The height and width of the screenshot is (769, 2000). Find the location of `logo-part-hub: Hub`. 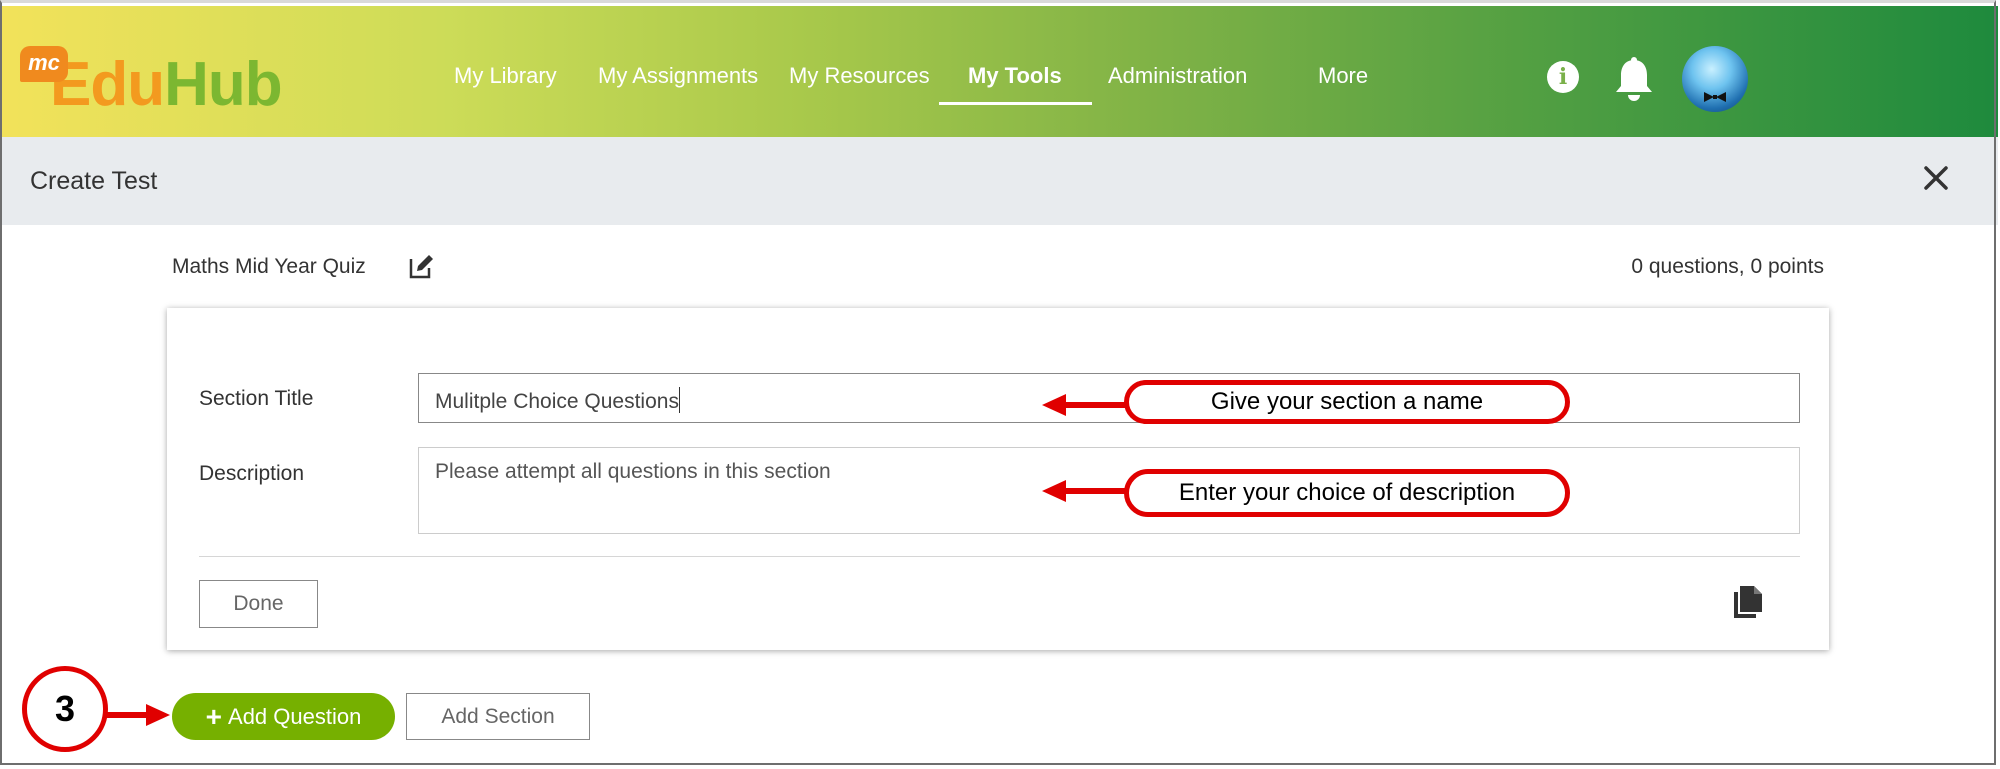

logo-part-hub: Hub is located at coordinates (223, 84).